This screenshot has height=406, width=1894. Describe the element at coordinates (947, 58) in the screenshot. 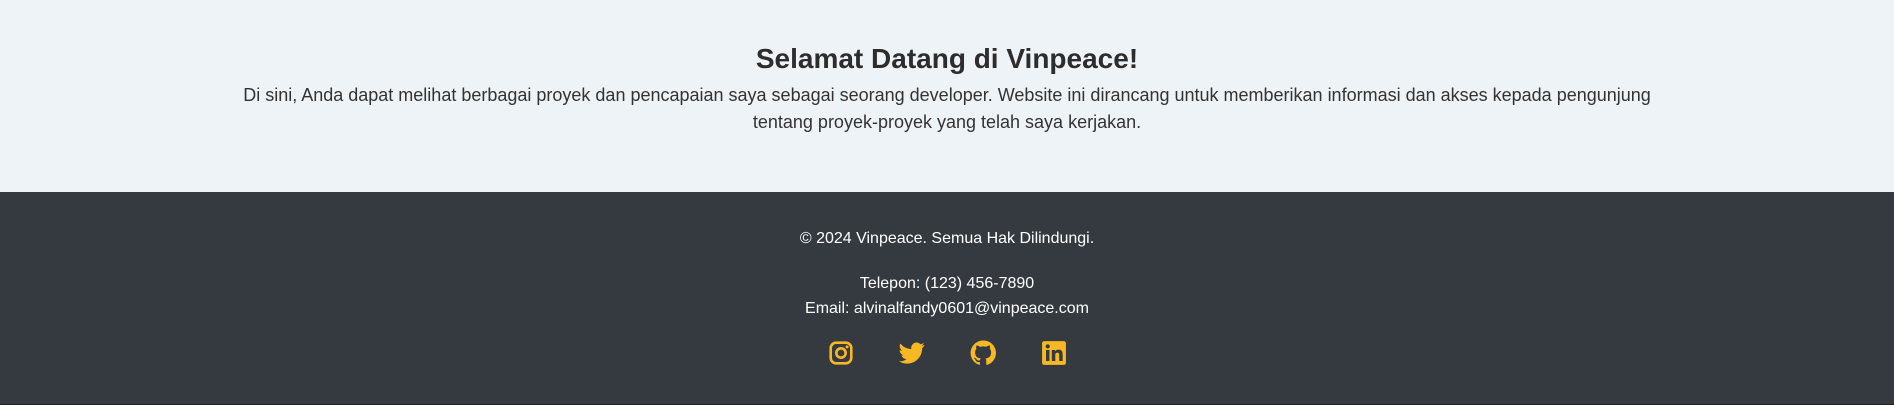

I see `welcome-title: Selamat Datang di Vinpeace!` at that location.